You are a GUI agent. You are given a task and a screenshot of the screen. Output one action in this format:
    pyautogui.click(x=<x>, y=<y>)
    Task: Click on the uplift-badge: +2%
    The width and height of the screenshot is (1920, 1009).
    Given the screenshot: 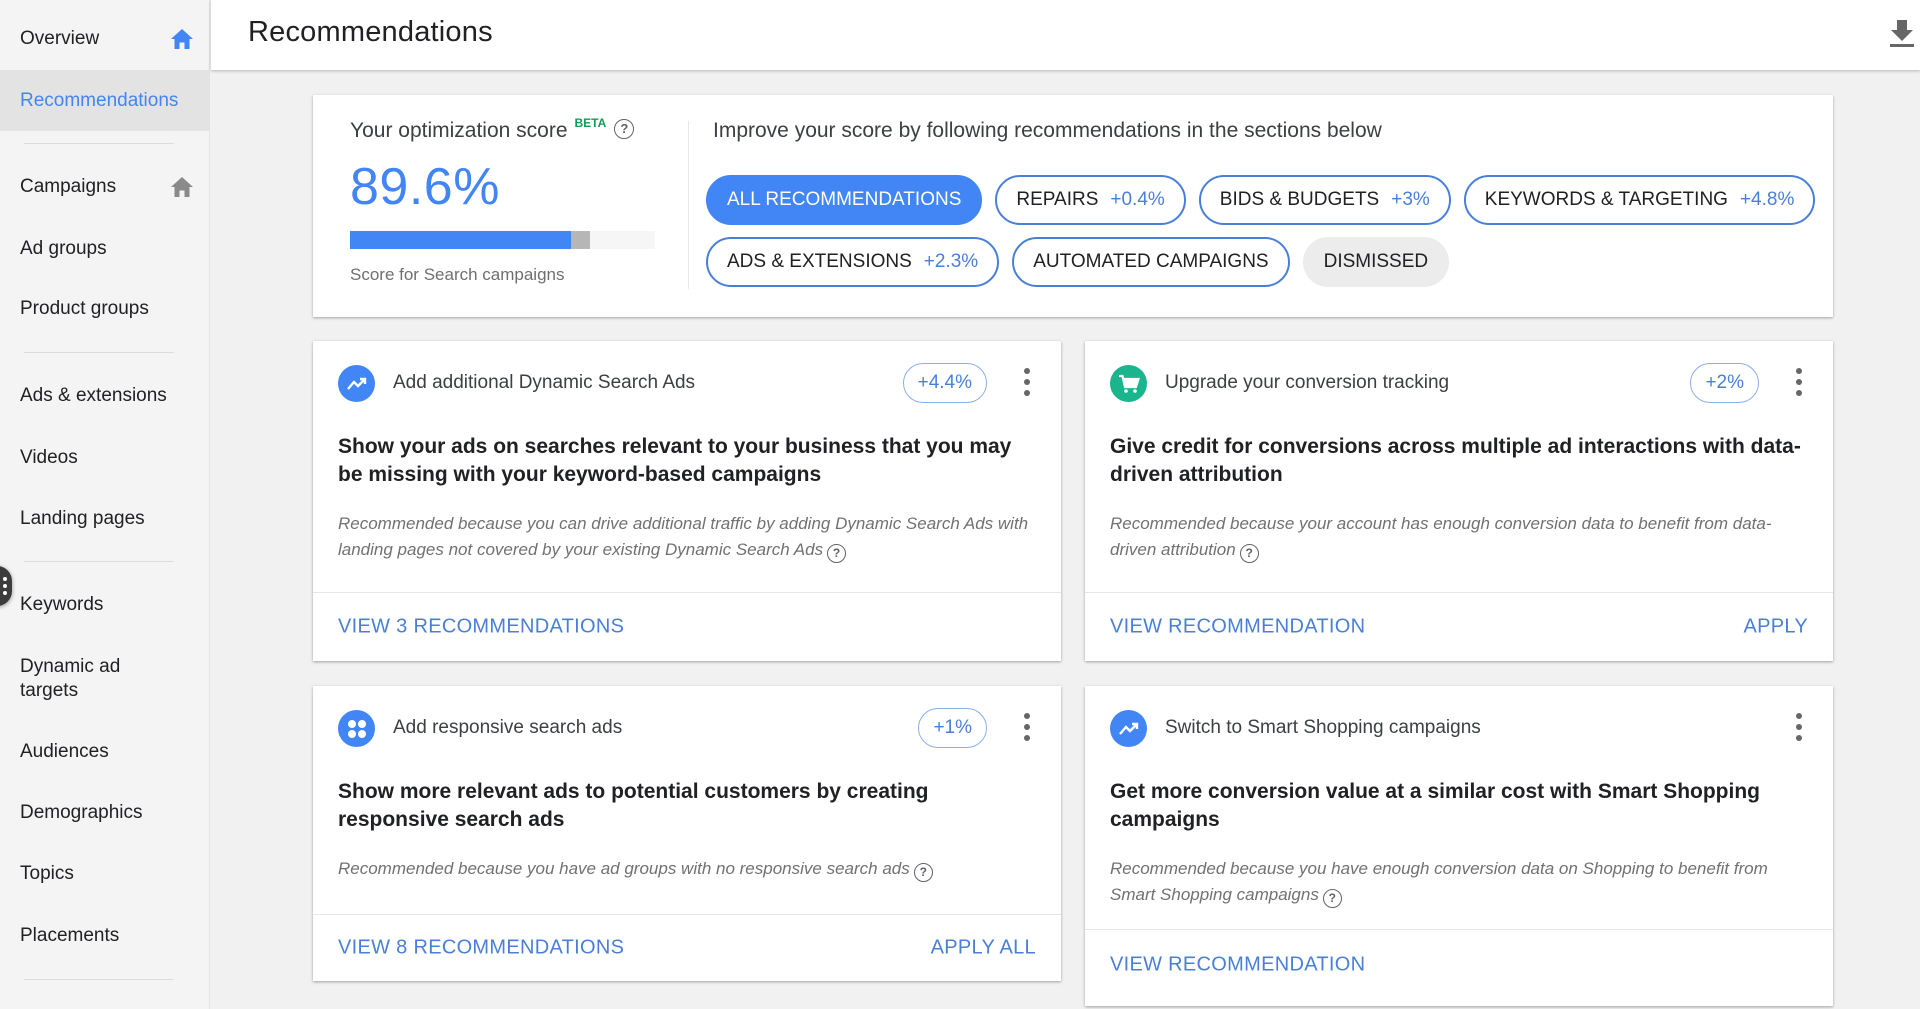 What is the action you would take?
    pyautogui.click(x=1724, y=383)
    